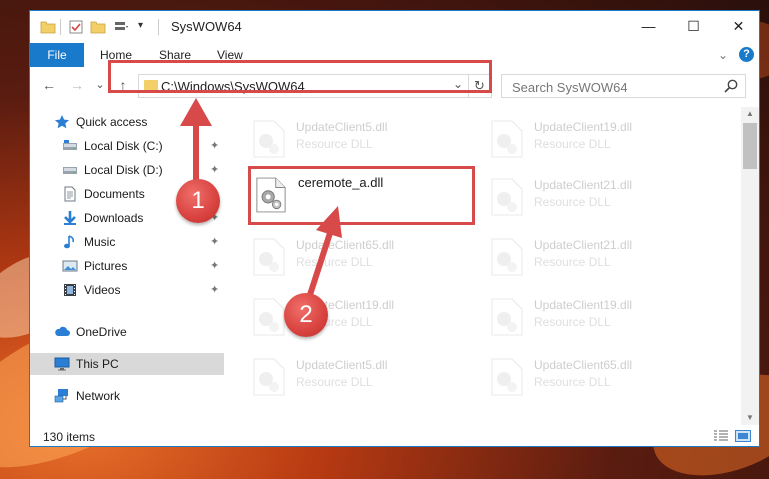 The height and width of the screenshot is (479, 769). What do you see at coordinates (49, 85) in the screenshot?
I see `back-button: ←` at bounding box center [49, 85].